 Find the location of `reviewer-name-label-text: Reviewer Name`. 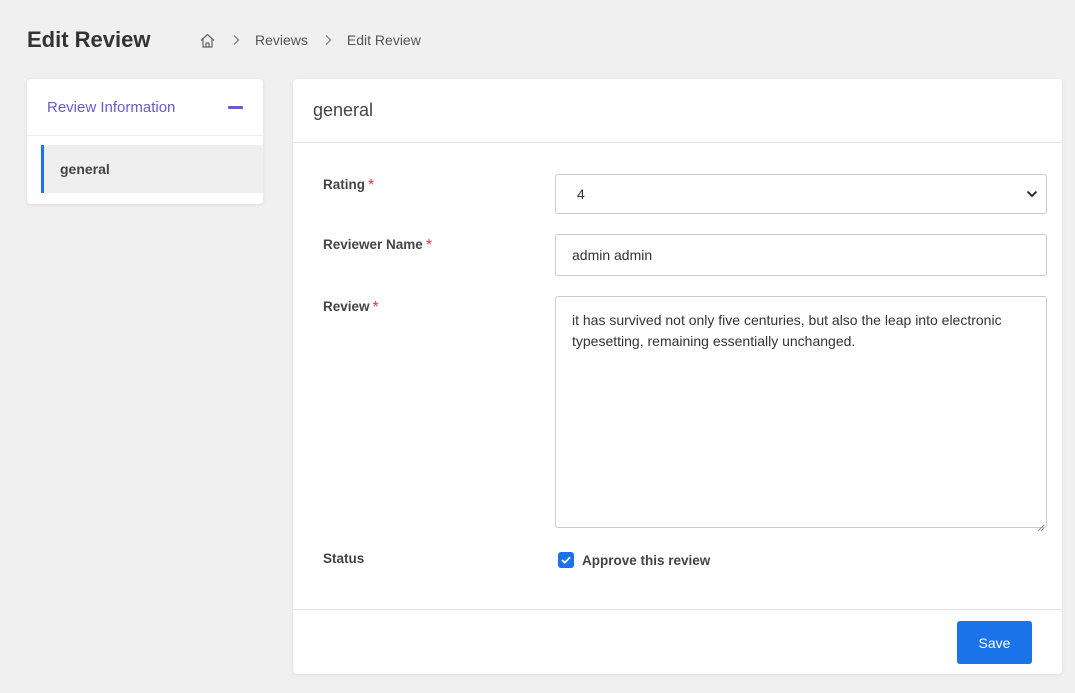

reviewer-name-label-text: Reviewer Name is located at coordinates (373, 244).